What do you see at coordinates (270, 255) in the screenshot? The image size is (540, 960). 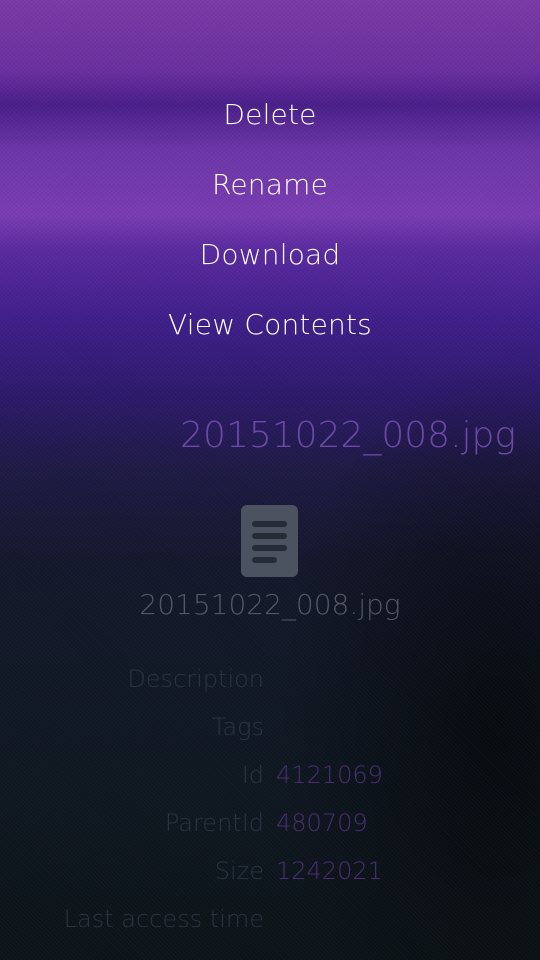 I see `download-menu-item: Download` at bounding box center [270, 255].